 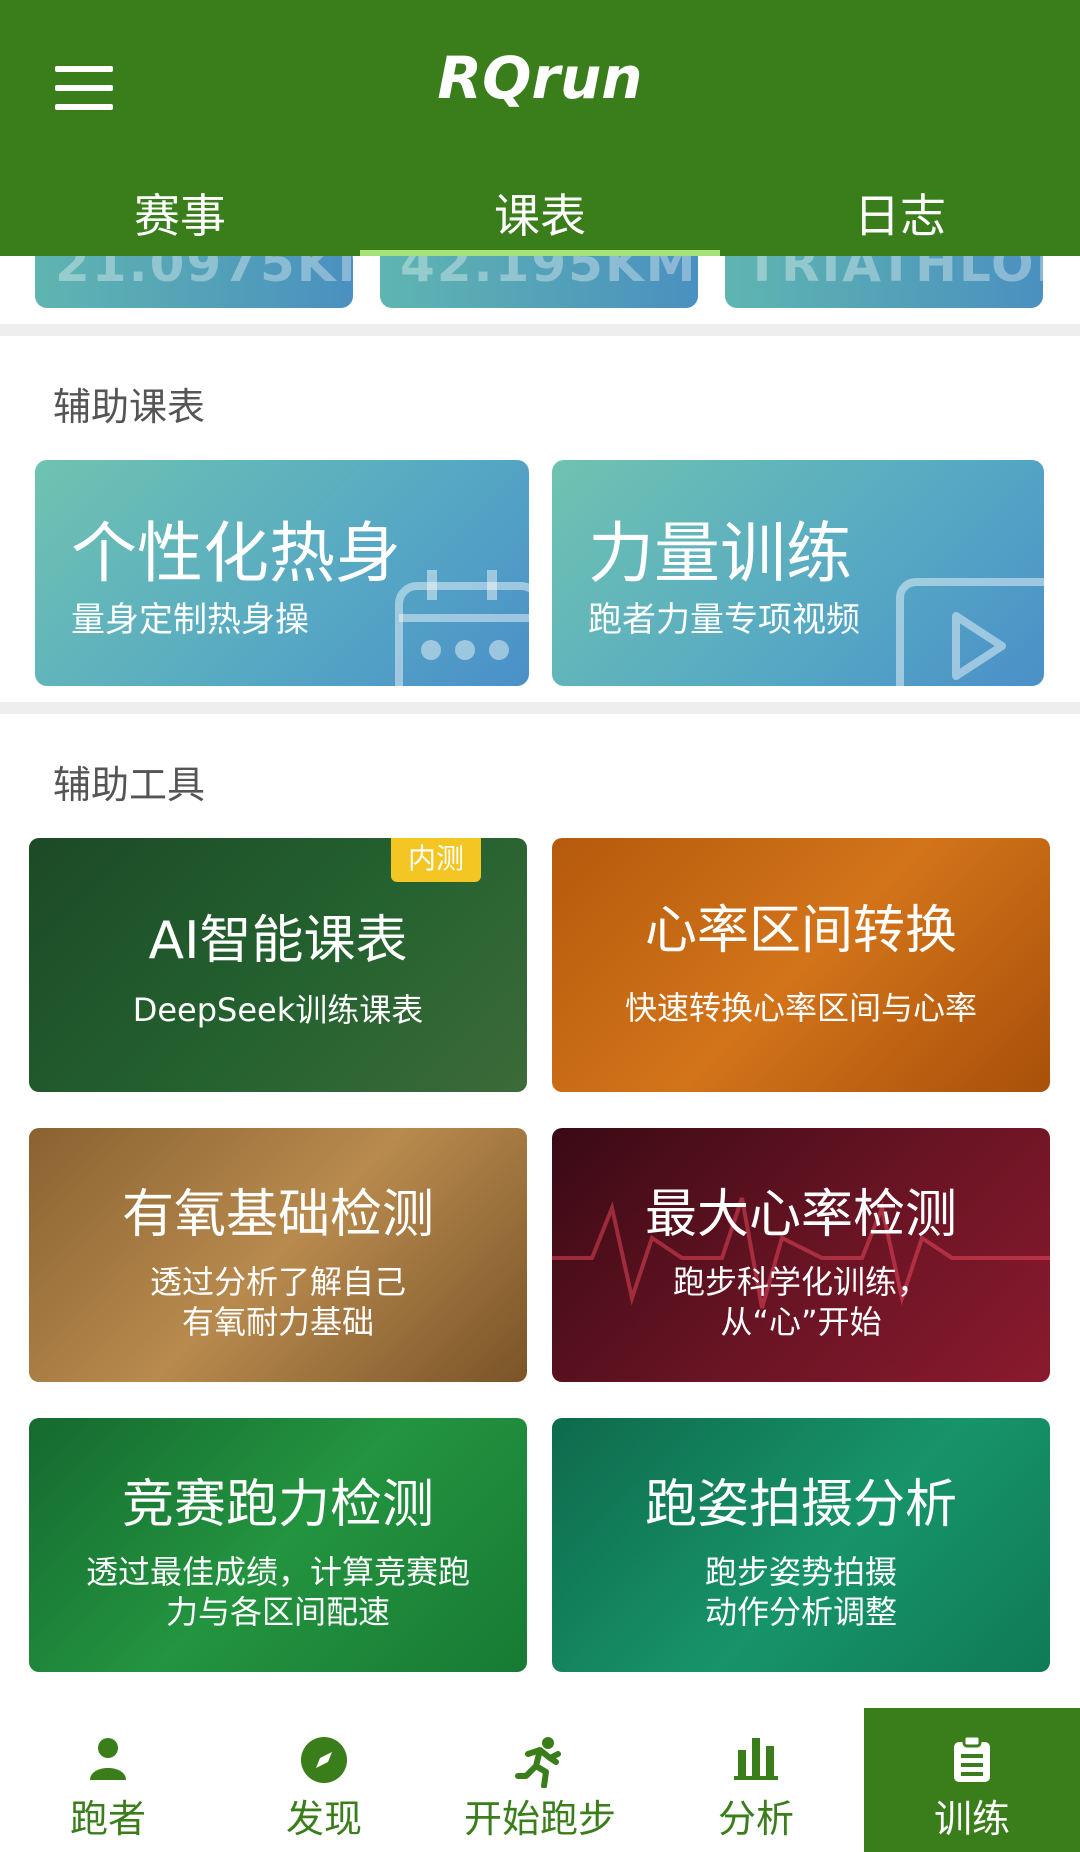 I want to click on tab-events: 赛事, so click(x=180, y=216).